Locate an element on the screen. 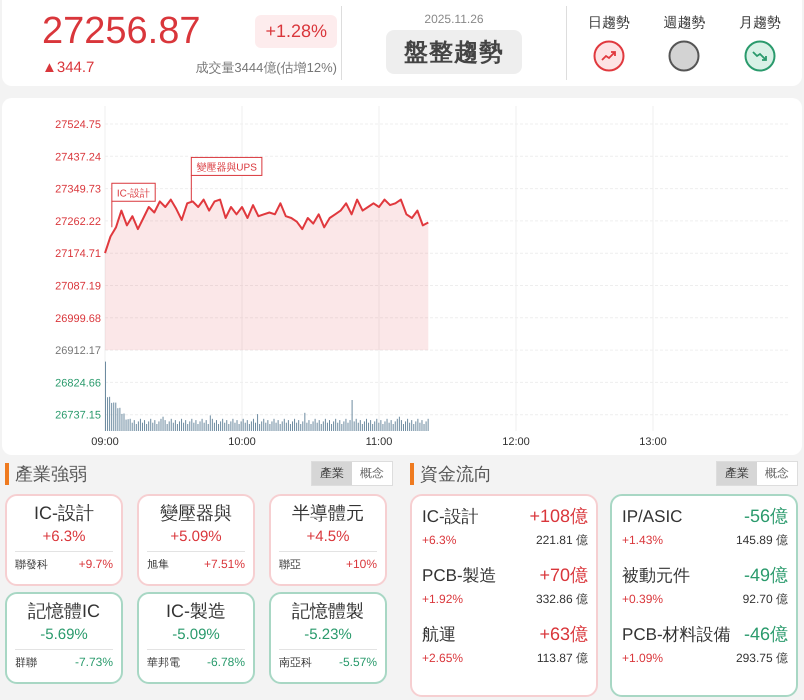  stock-change: -7.73% is located at coordinates (93, 662).